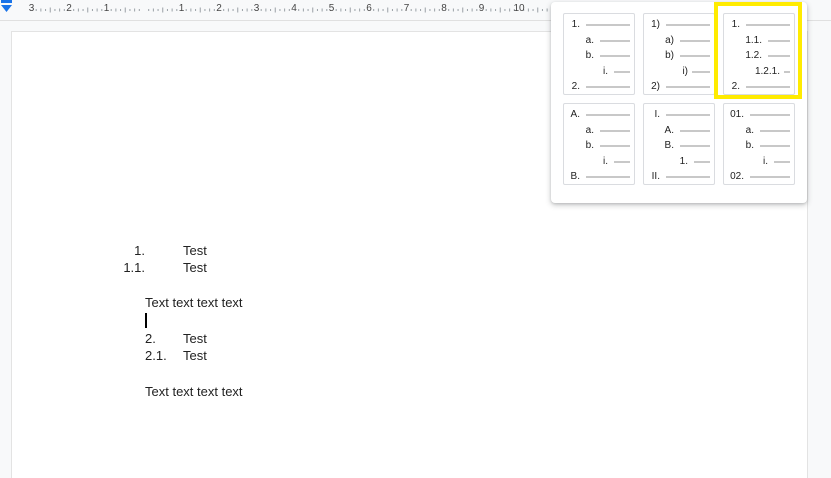  I want to click on ruler-number: 8, so click(444, 8).